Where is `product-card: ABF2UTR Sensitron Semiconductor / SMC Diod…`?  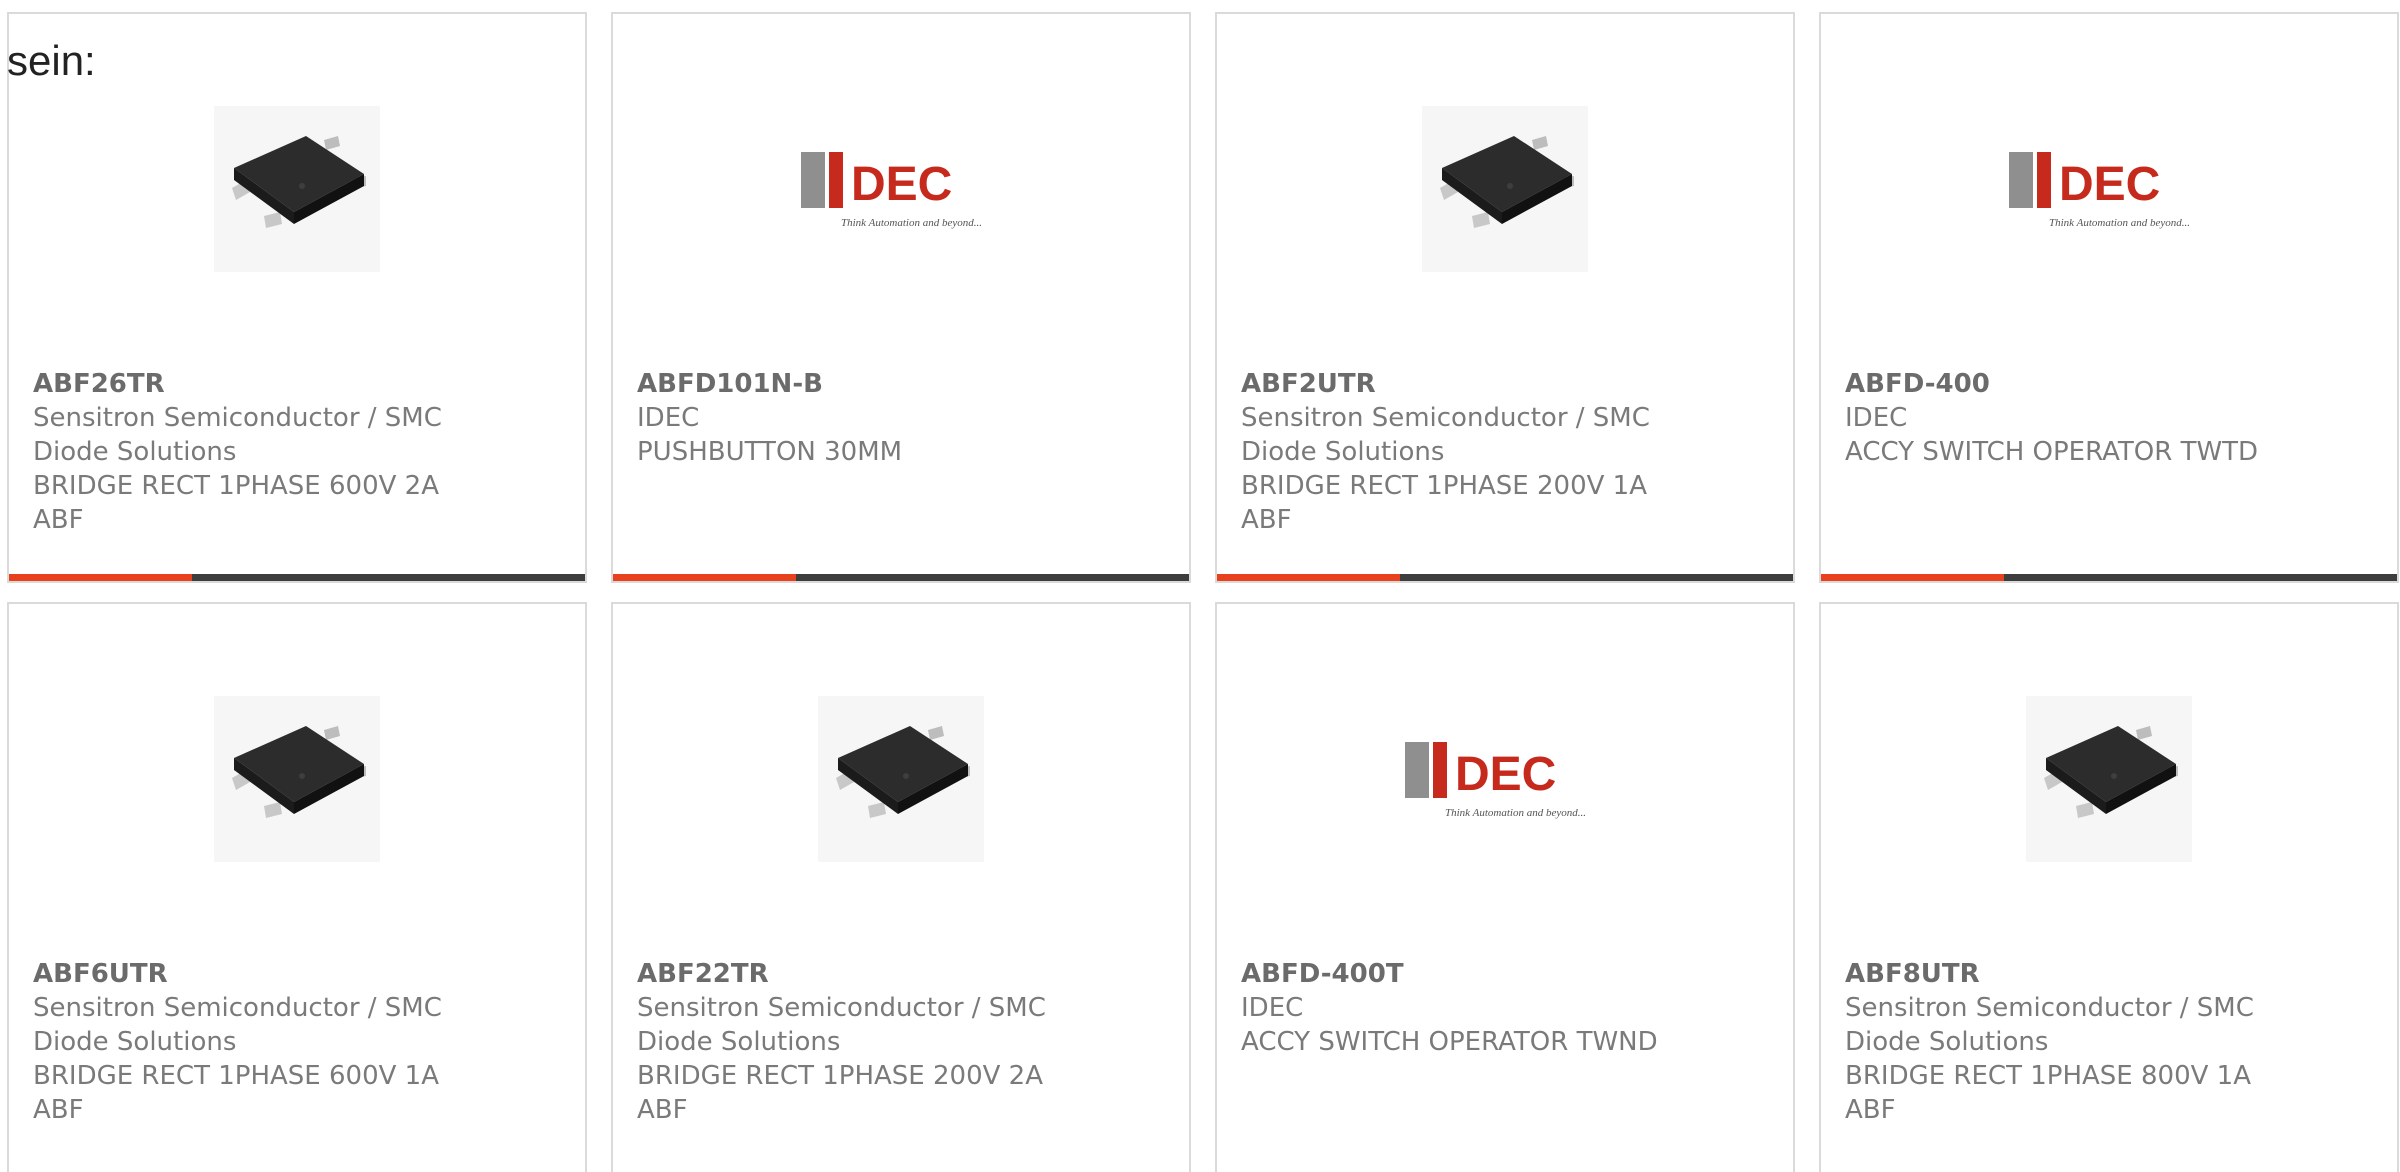 product-card: ABF2UTR Sensitron Semiconductor / SMC Diod… is located at coordinates (1505, 297).